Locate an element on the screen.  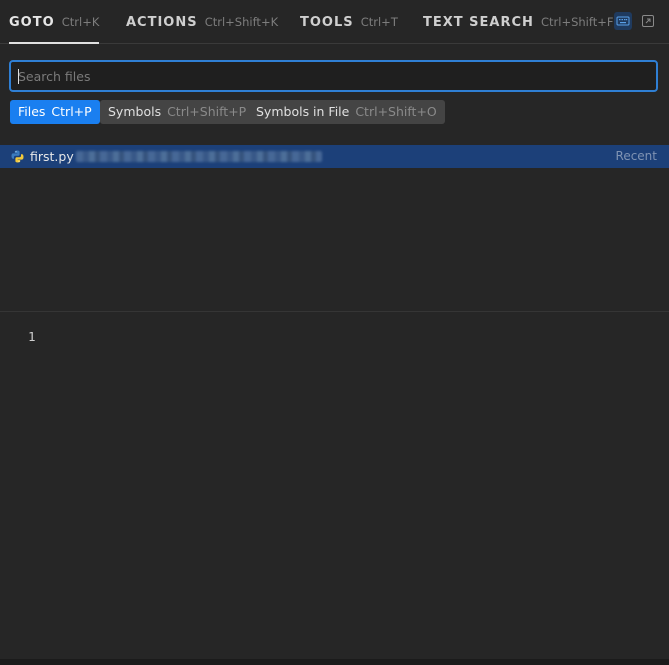
tab-text-search-shortcut: Ctrl+Shift+F is located at coordinates (577, 22).